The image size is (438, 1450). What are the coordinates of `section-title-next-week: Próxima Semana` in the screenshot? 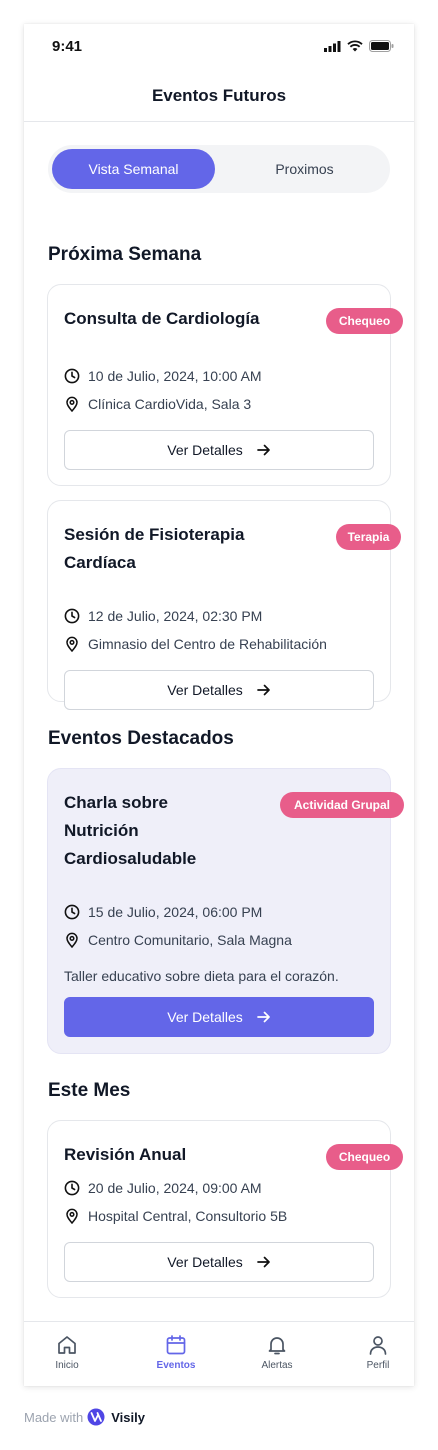 It's located at (125, 254).